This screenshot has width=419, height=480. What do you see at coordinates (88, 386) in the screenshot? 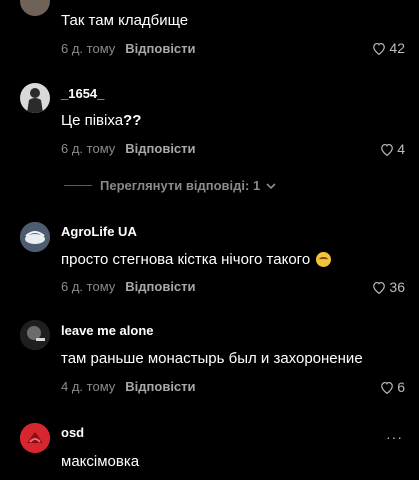
I see `comment-time: 4 д. тому` at bounding box center [88, 386].